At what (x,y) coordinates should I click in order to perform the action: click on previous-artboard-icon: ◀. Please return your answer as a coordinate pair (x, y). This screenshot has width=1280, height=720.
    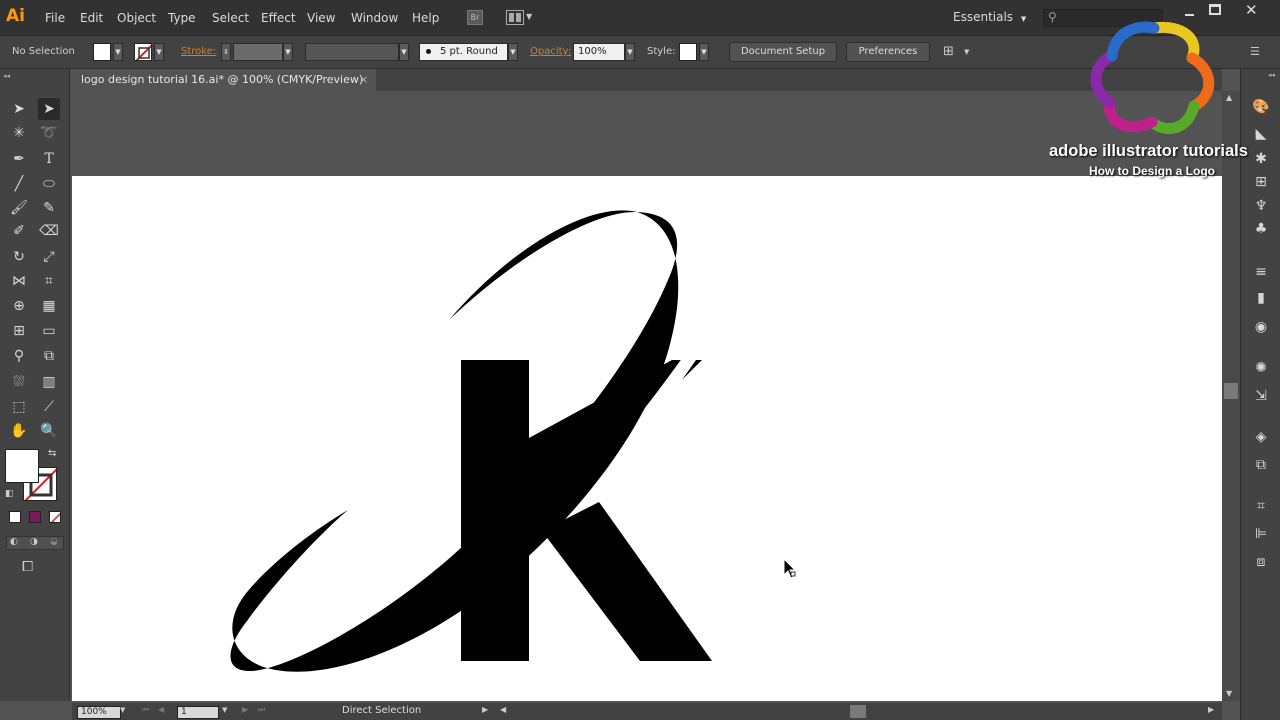
    Looking at the image, I should click on (161, 709).